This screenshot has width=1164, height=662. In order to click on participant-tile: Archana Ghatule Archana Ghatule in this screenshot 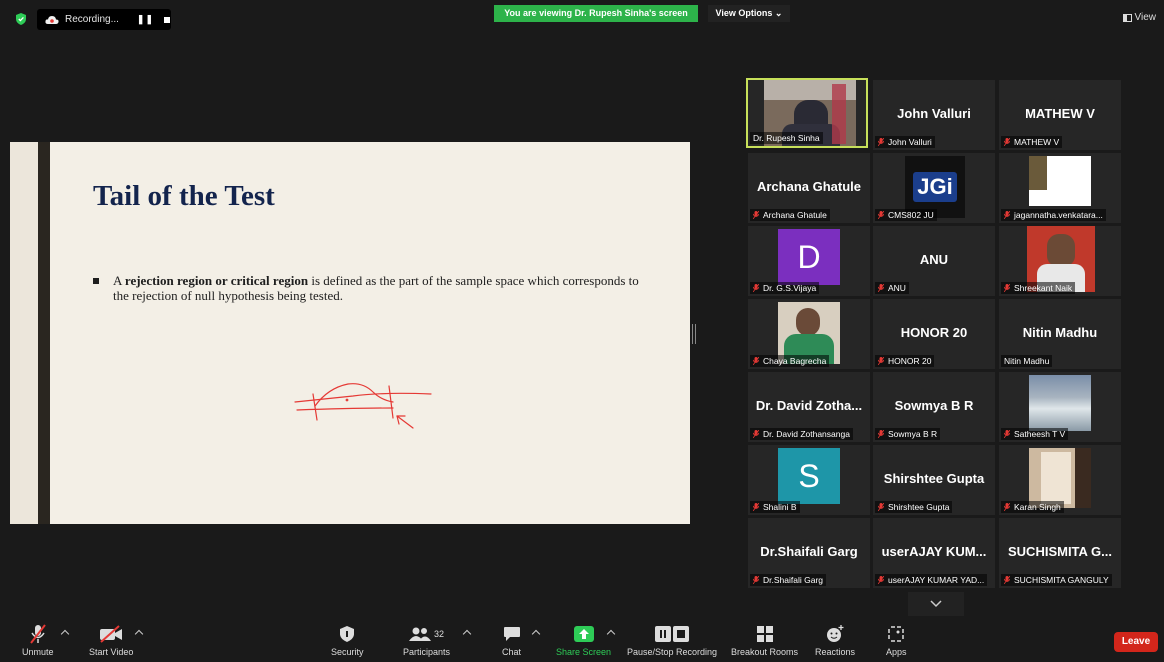, I will do `click(809, 188)`.